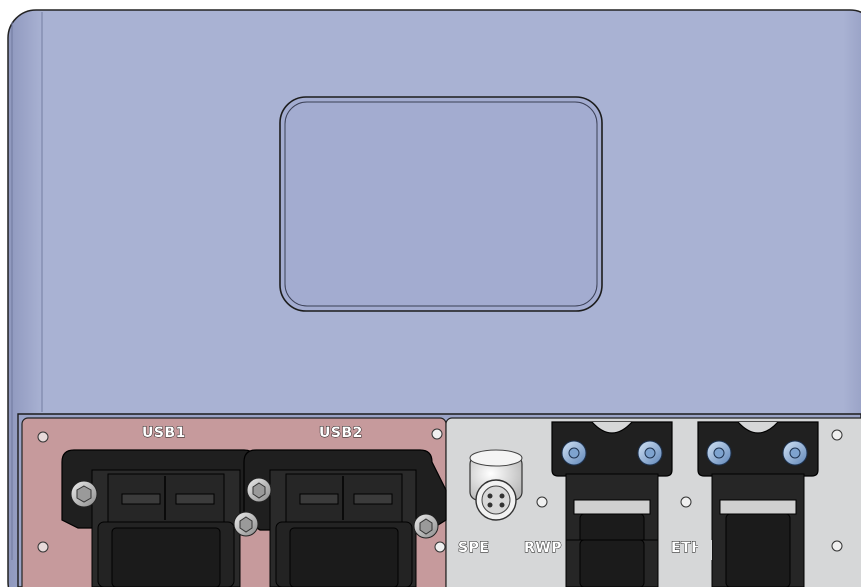  What do you see at coordinates (543, 548) in the screenshot?
I see `rwp-label: RWP` at bounding box center [543, 548].